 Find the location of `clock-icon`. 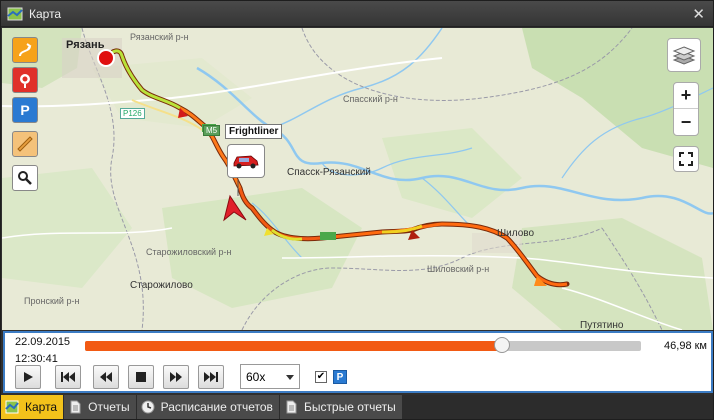

clock-icon is located at coordinates (148, 407).